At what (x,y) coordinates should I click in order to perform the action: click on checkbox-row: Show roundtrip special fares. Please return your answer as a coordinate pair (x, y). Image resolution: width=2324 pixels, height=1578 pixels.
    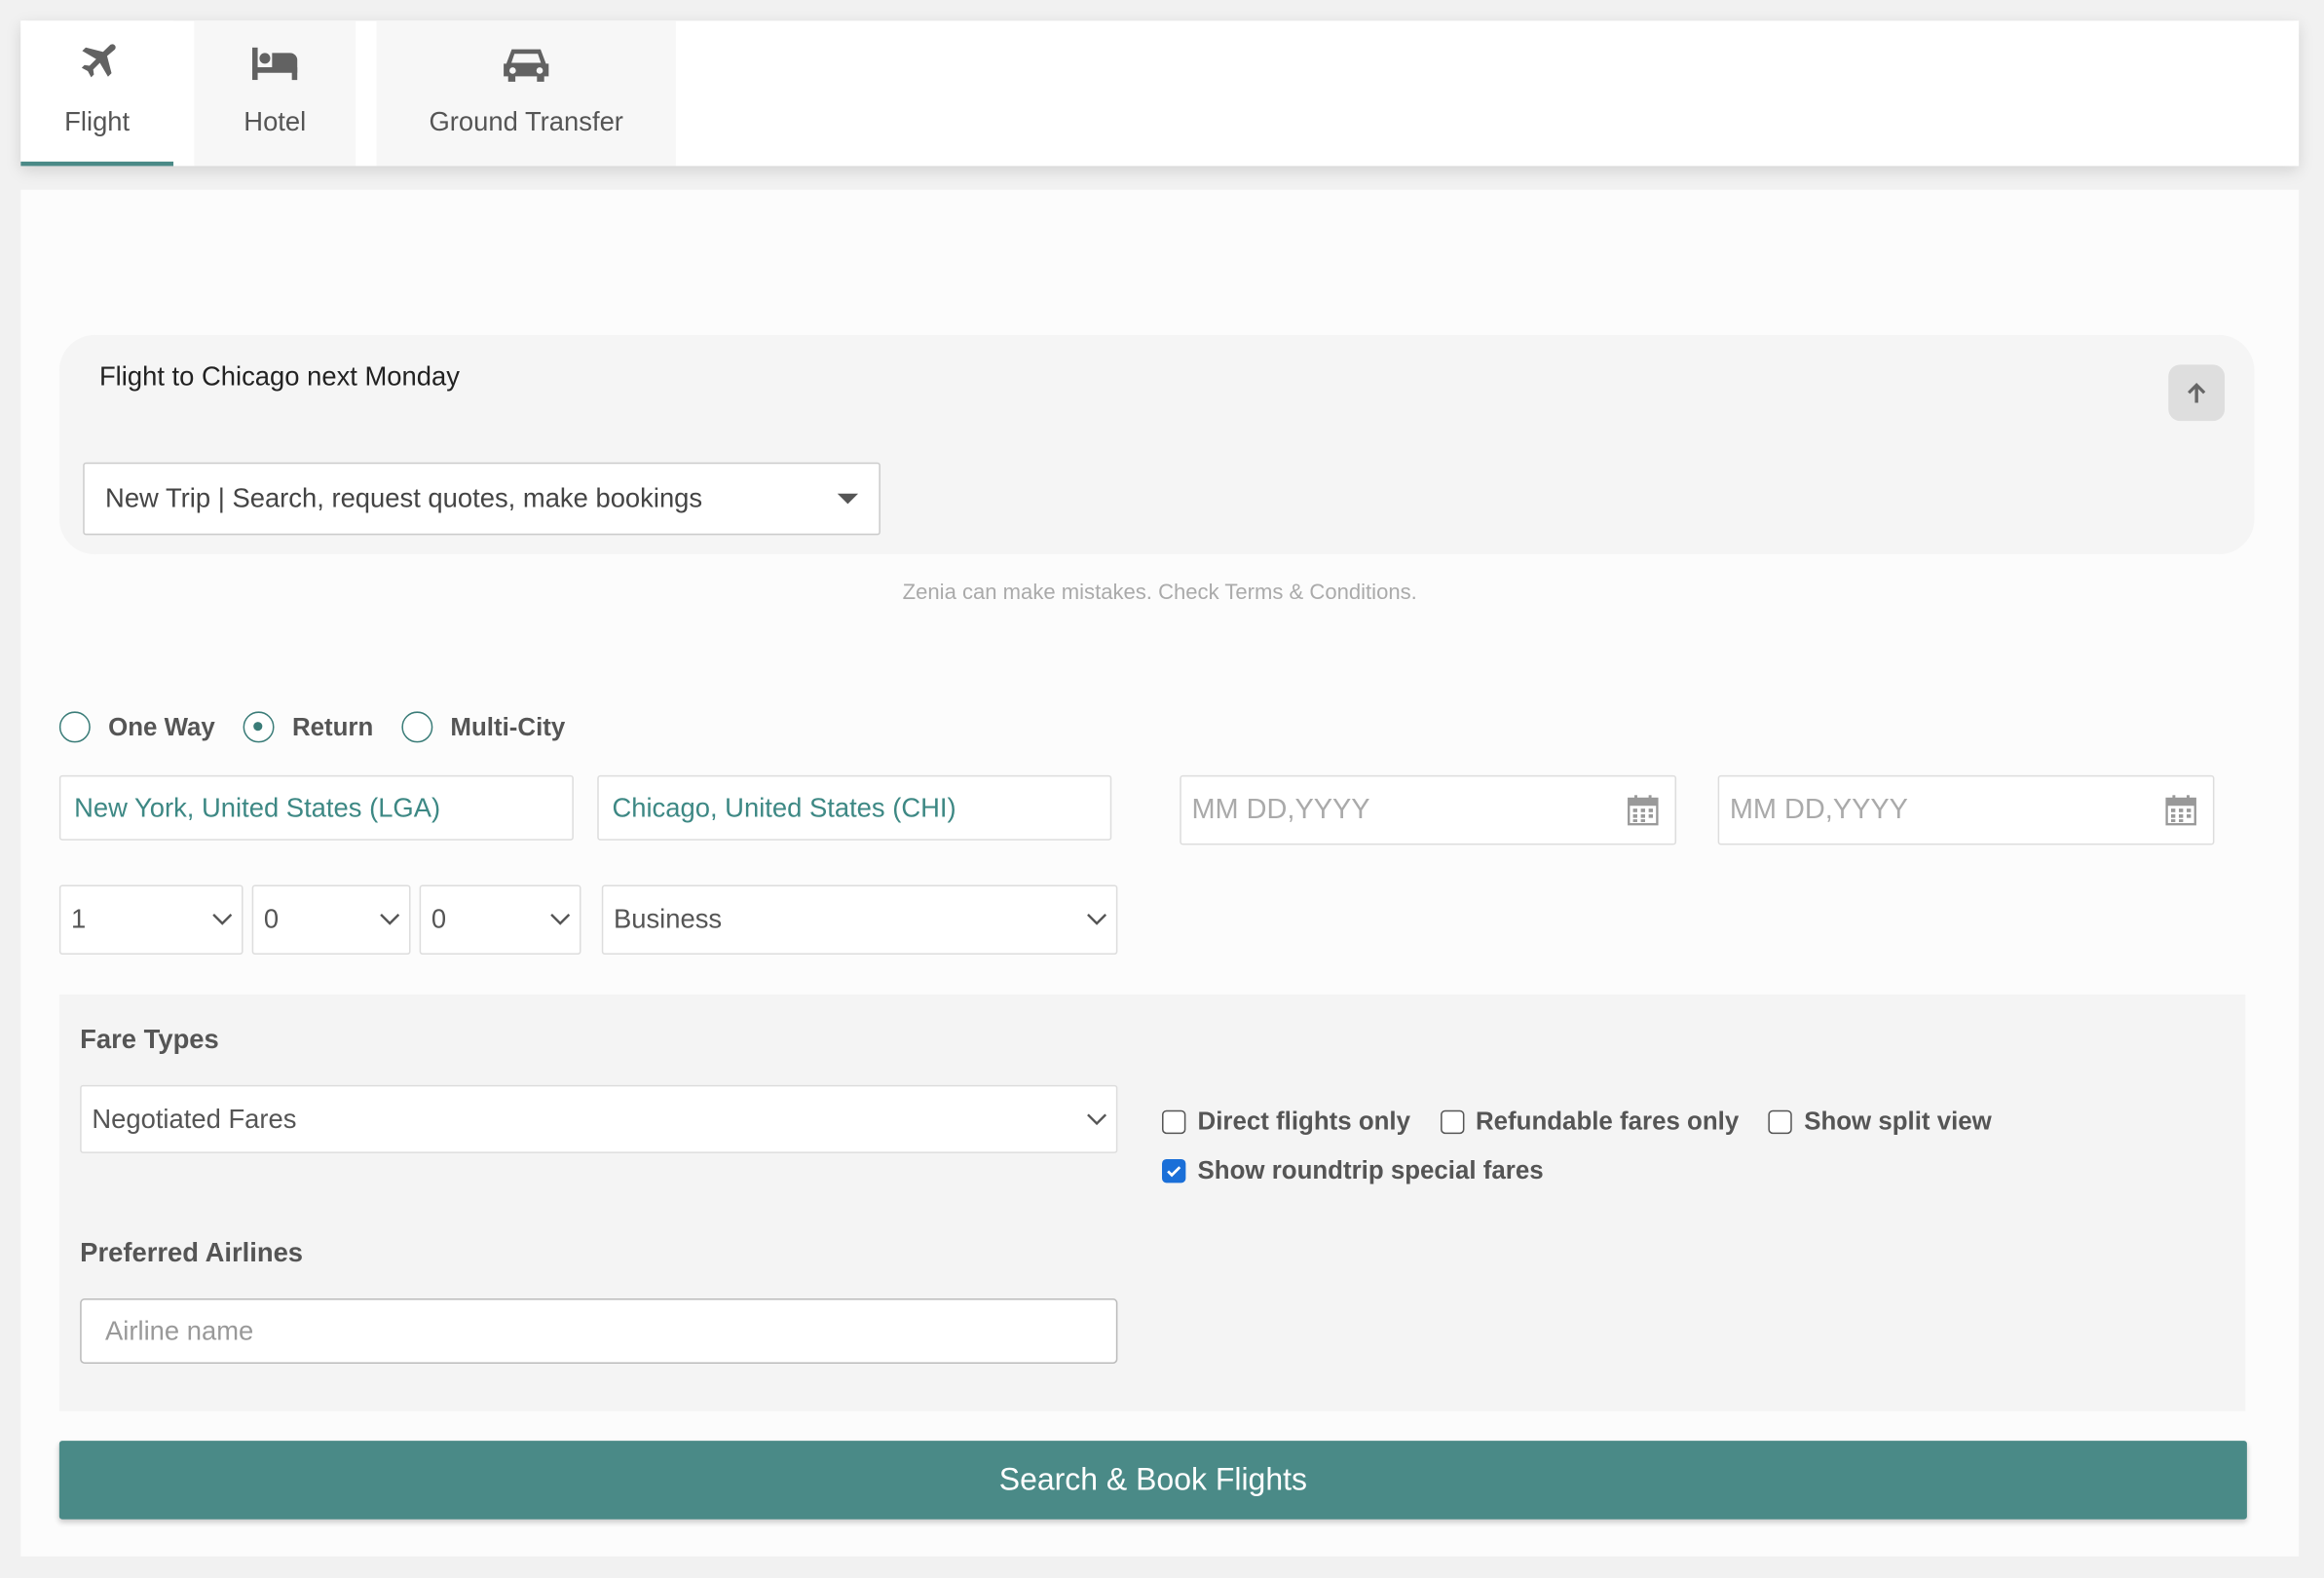
    Looking at the image, I should click on (1367, 1170).